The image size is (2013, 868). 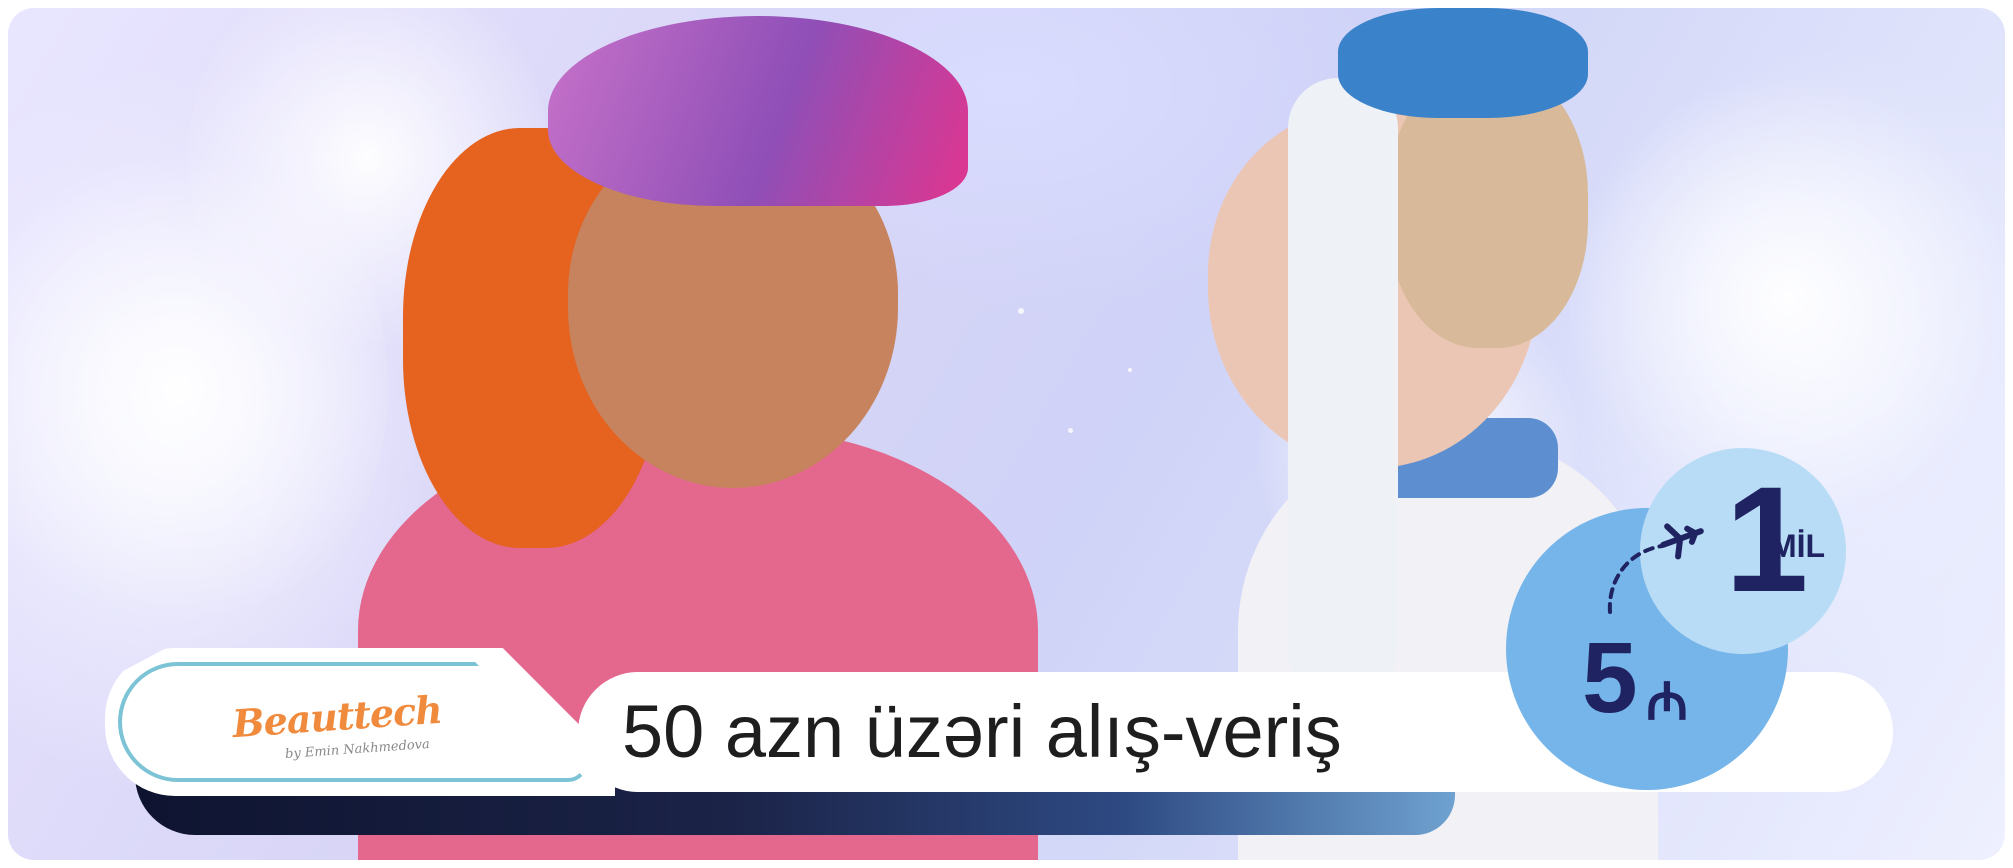 What do you see at coordinates (1798, 546) in the screenshot?
I see `reward-unit: MİL` at bounding box center [1798, 546].